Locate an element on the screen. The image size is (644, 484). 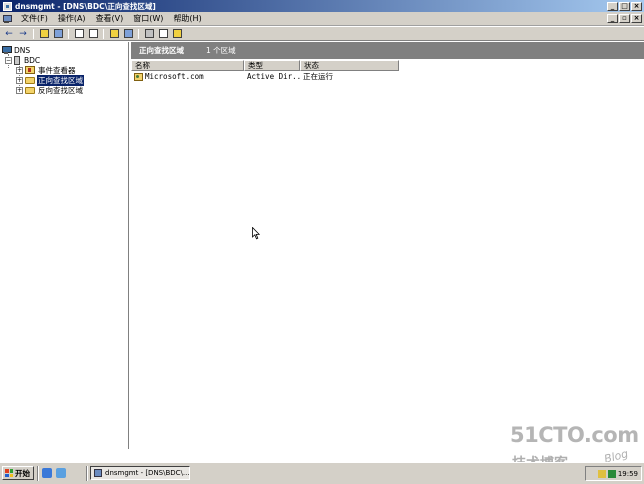
internet-explorer-icon is located at coordinates (47, 473).